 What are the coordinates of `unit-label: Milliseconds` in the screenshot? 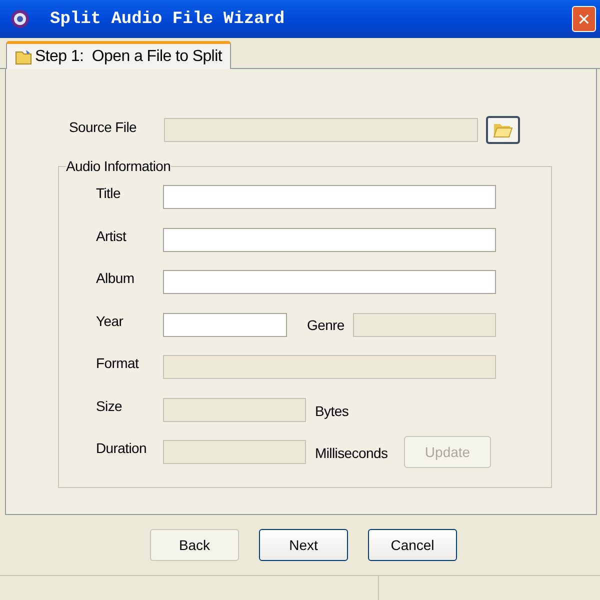 It's located at (352, 453).